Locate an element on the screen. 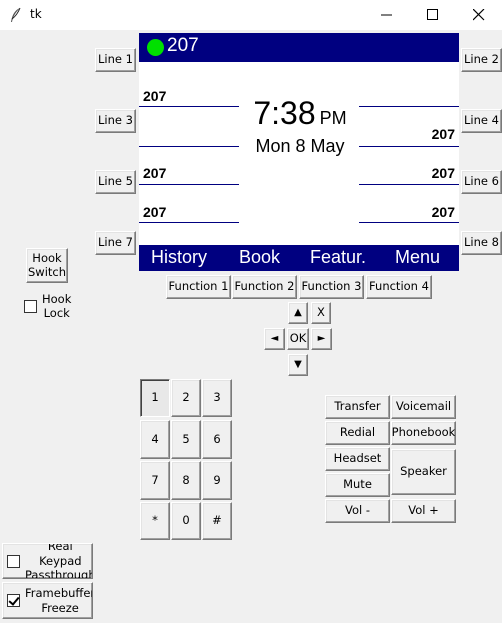 This screenshot has height=623, width=502. keypad-3: 3 is located at coordinates (217, 398).